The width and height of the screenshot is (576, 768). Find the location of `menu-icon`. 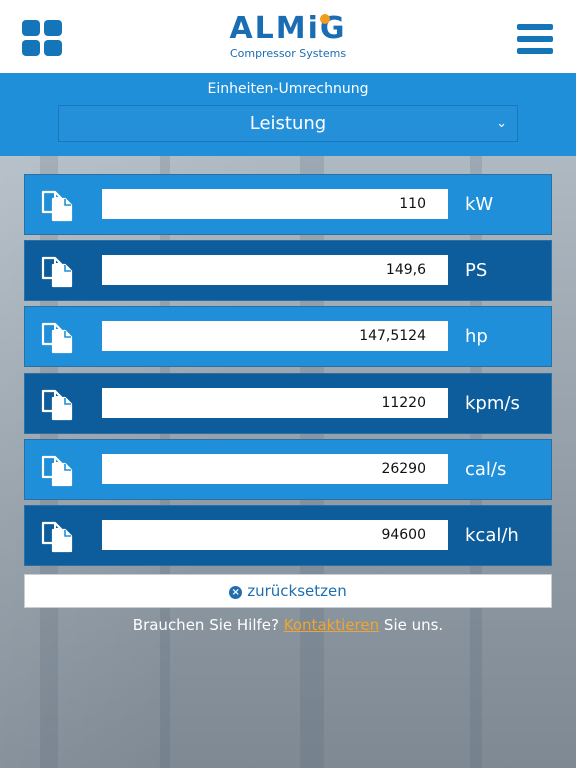

menu-icon is located at coordinates (535, 39).